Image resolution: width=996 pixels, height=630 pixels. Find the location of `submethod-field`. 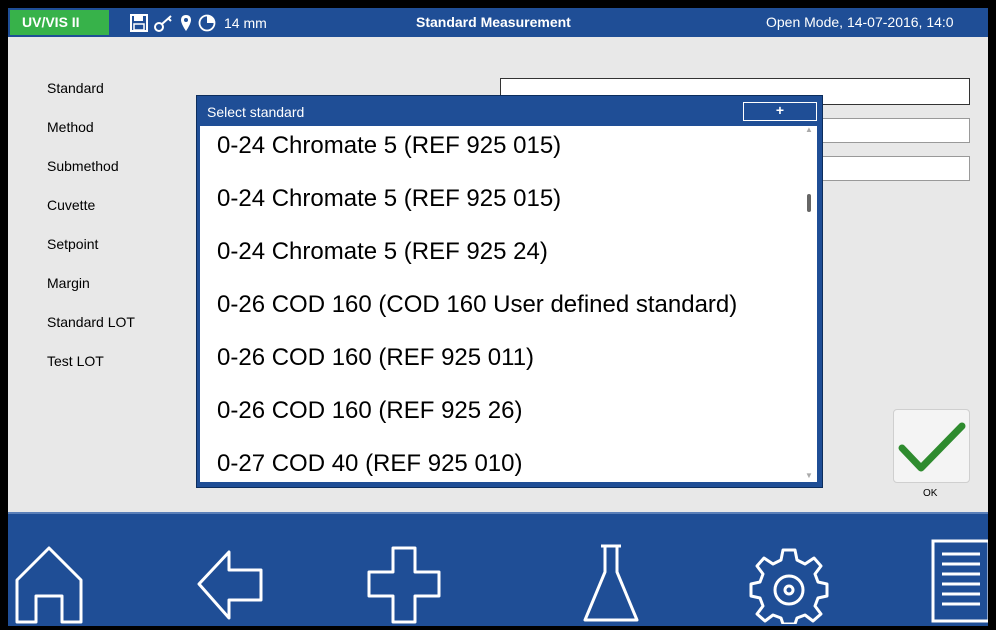

submethod-field is located at coordinates (893, 168).